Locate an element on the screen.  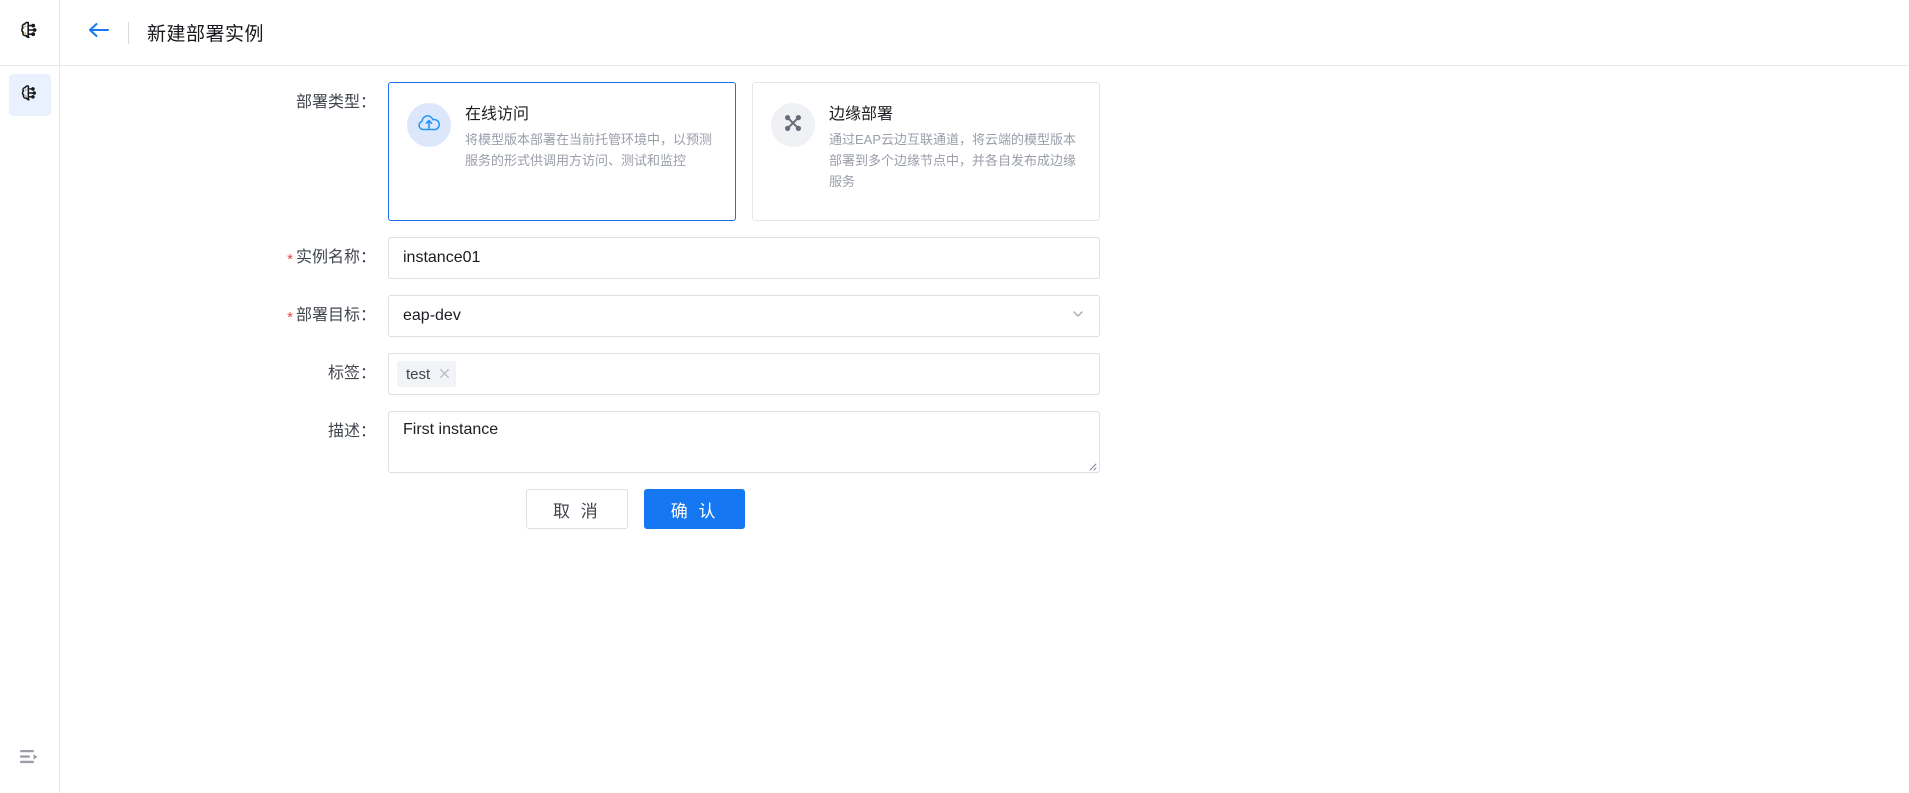
field-deploy-target: * 部署目标： eap-dev is located at coordinates (984, 316).